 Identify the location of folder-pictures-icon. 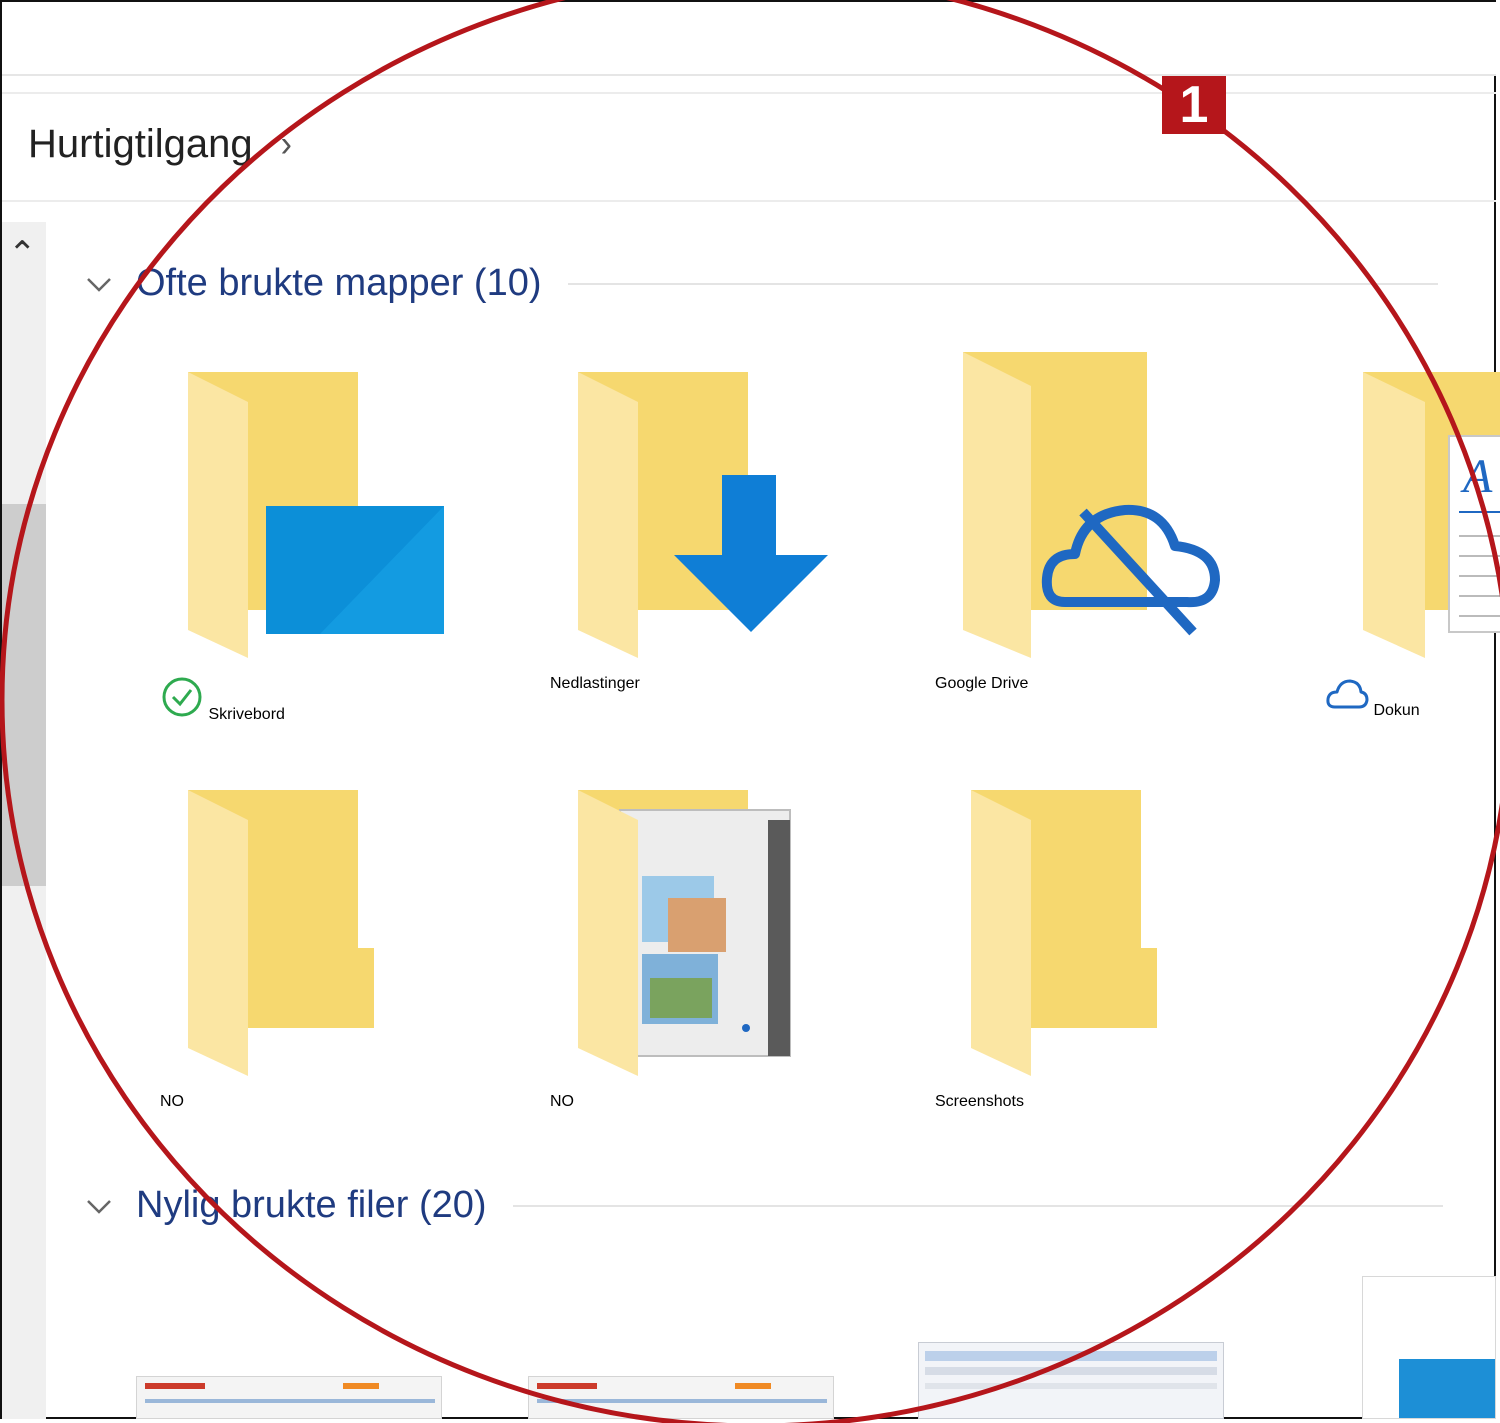
(684, 933).